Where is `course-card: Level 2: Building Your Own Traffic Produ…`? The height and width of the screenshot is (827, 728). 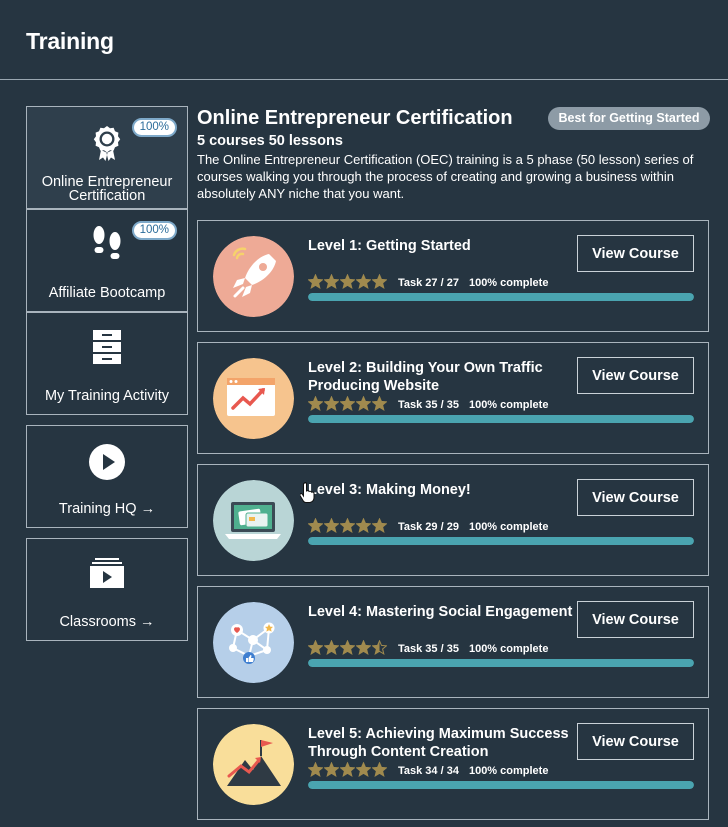
course-card: Level 2: Building Your Own Traffic Produ… is located at coordinates (453, 398).